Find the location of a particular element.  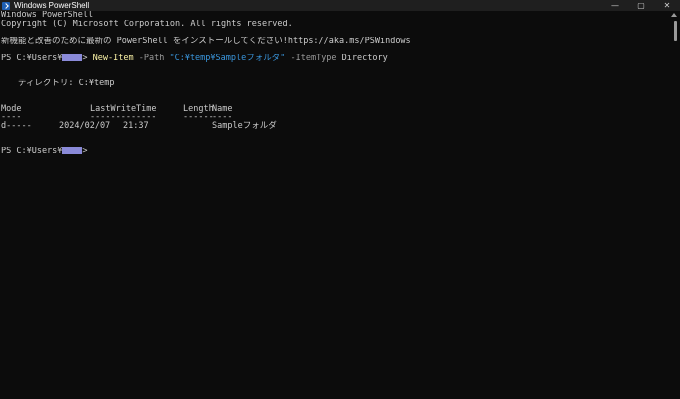

window-controls: — ▢ ✕ is located at coordinates (641, 5).